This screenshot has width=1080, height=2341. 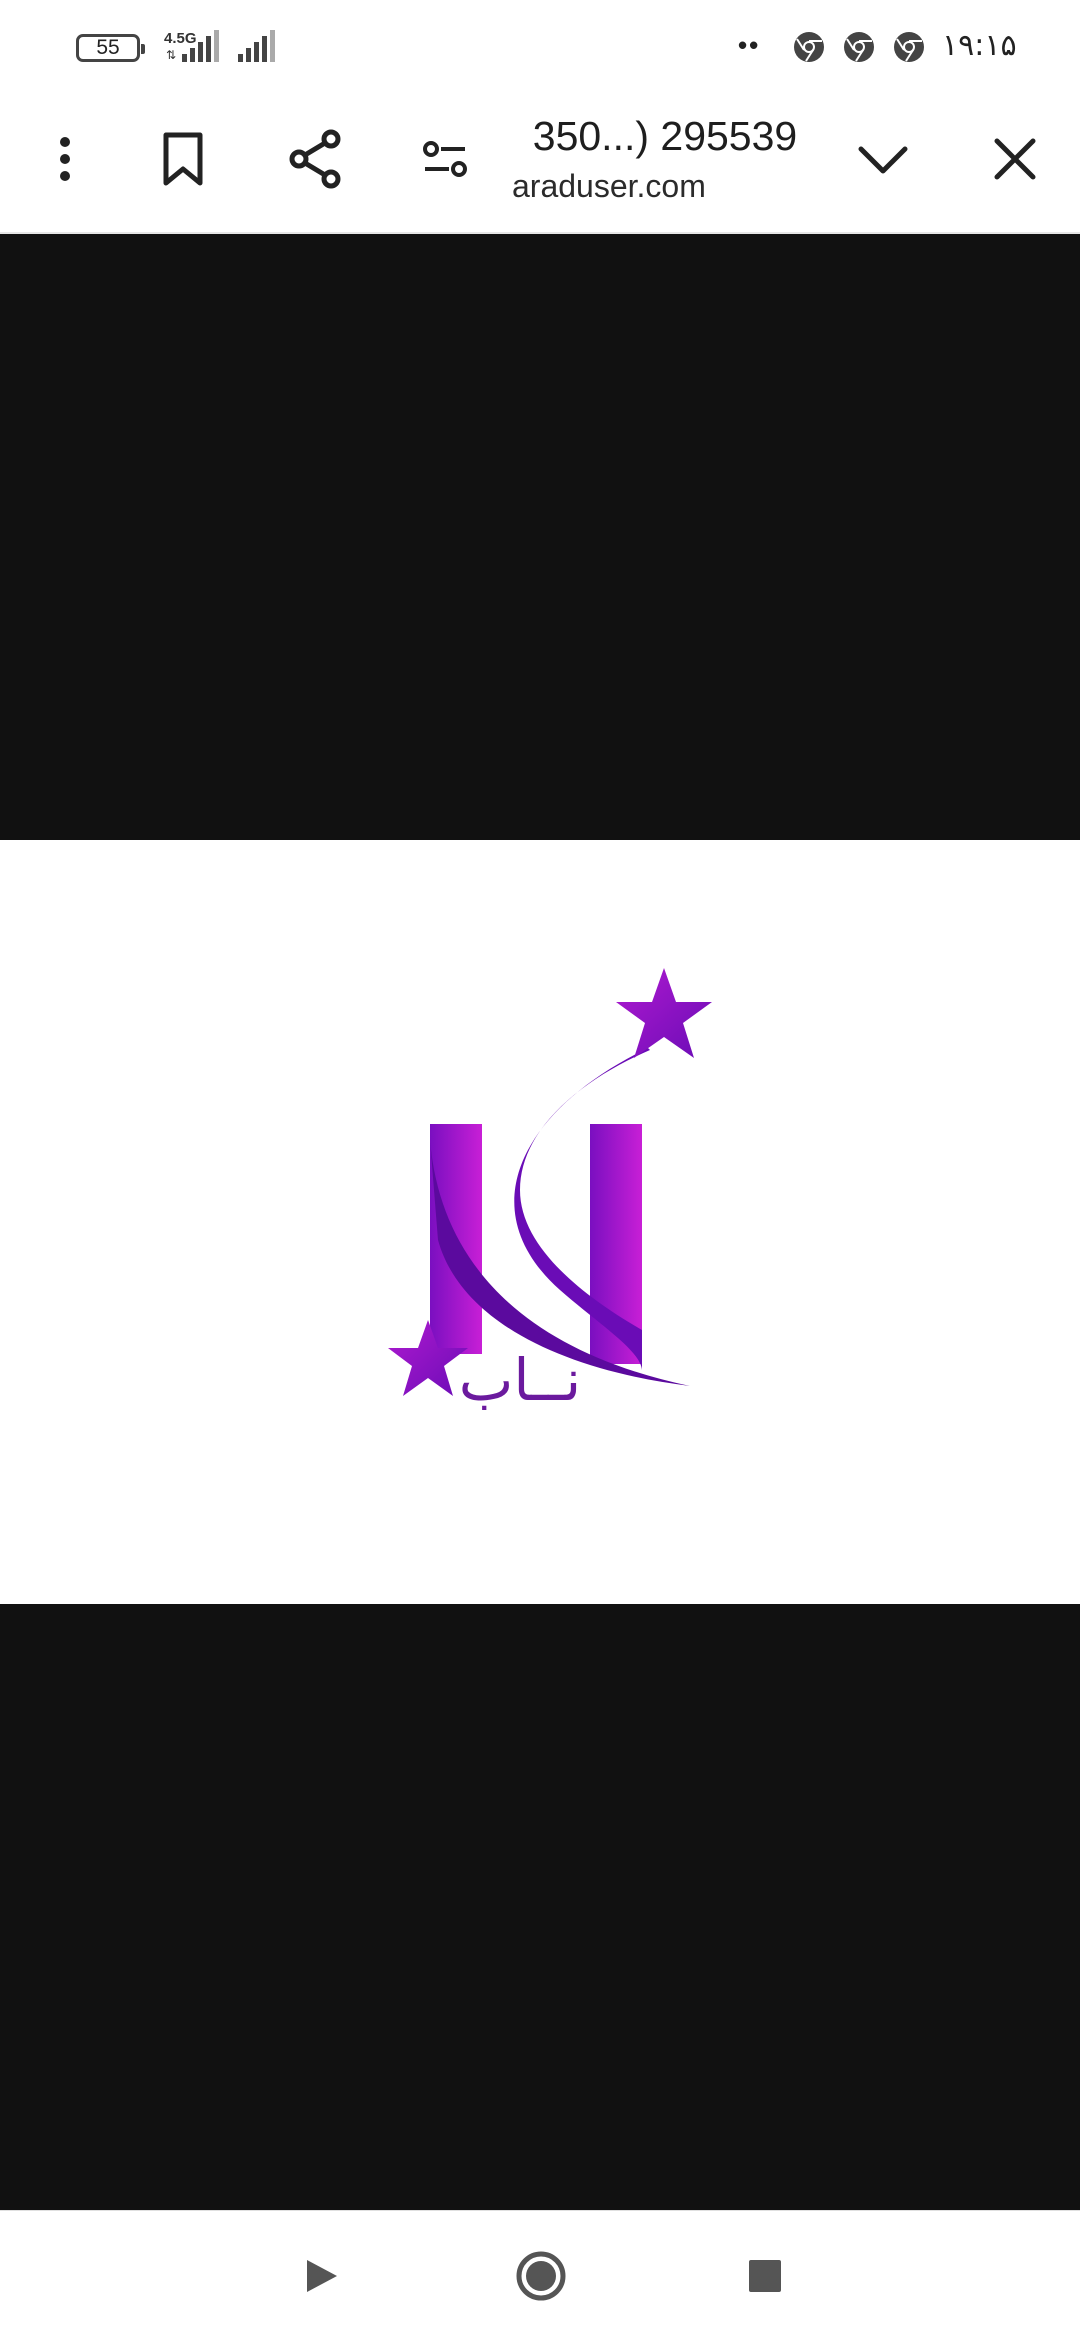 I want to click on site-settings-button, so click(x=445, y=159).